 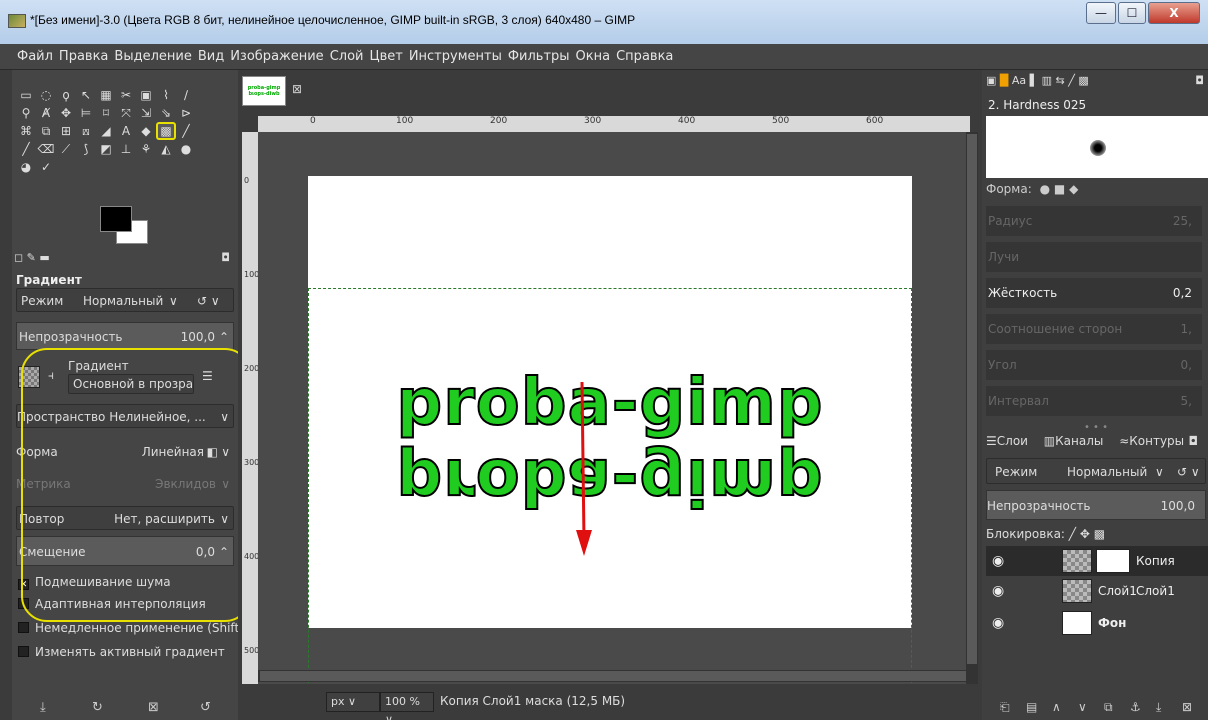 What do you see at coordinates (46, 167) in the screenshot?
I see `color-picker-icon: ✓` at bounding box center [46, 167].